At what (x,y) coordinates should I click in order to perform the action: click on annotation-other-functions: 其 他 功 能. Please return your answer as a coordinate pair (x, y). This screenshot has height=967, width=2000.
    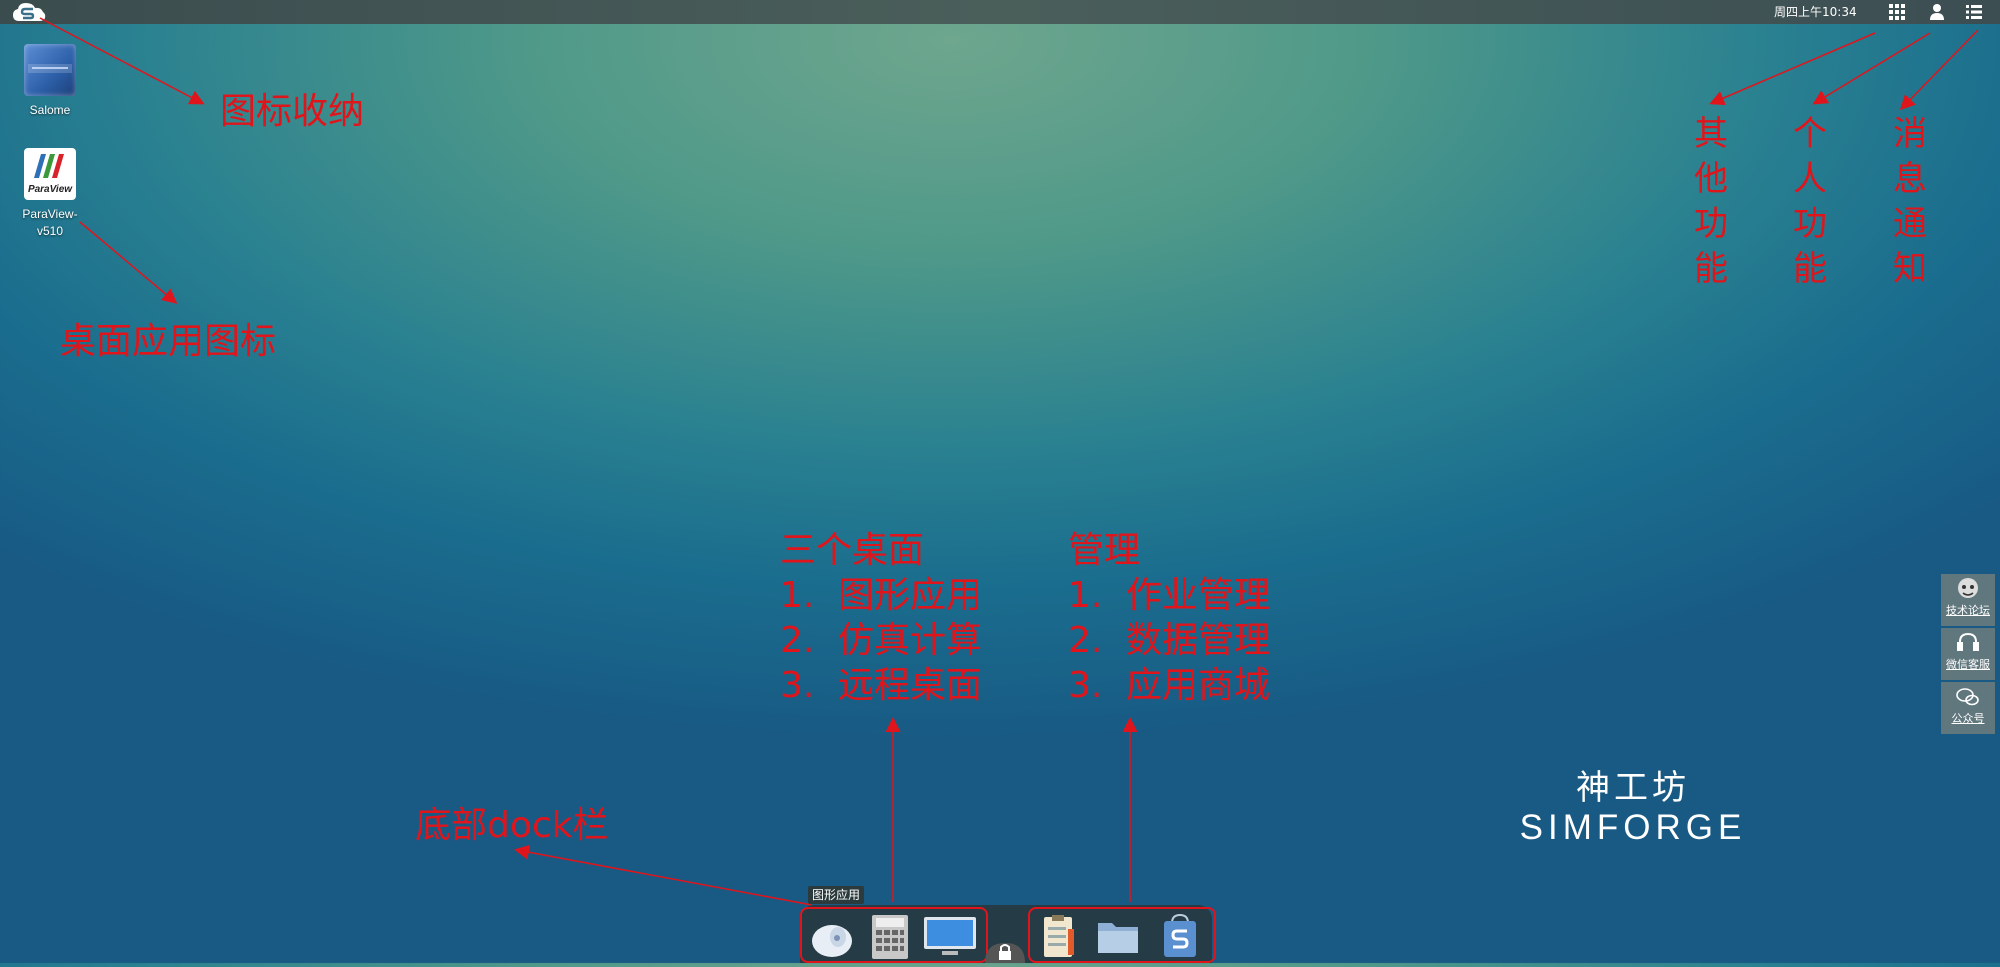
    Looking at the image, I should click on (1711, 202).